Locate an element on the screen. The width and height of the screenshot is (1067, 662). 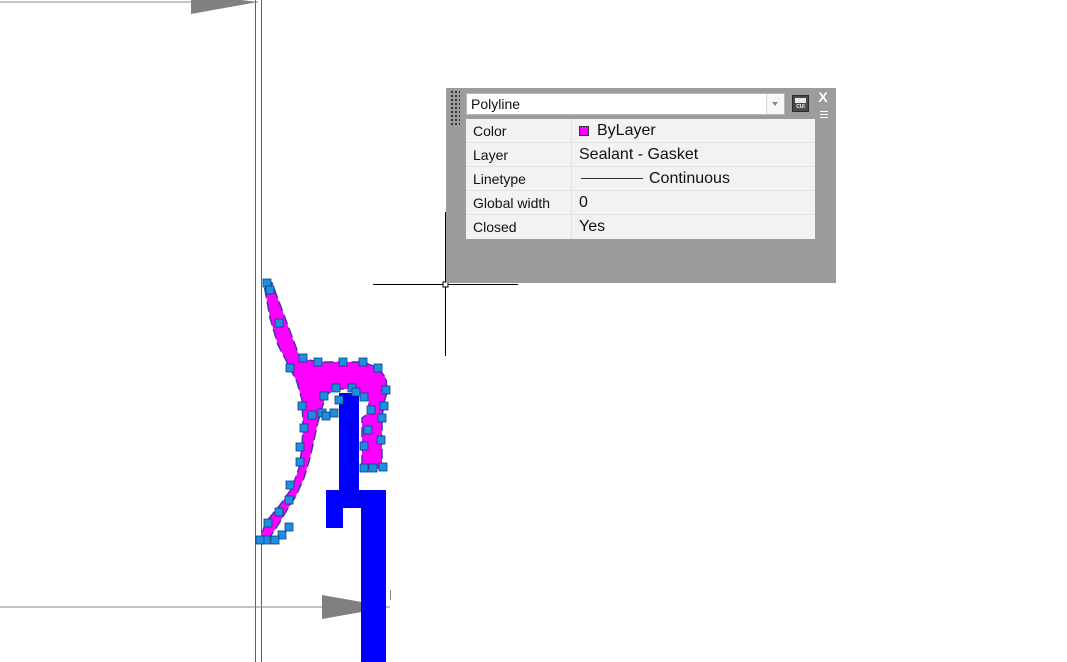
color-swatch-icon is located at coordinates (584, 130).